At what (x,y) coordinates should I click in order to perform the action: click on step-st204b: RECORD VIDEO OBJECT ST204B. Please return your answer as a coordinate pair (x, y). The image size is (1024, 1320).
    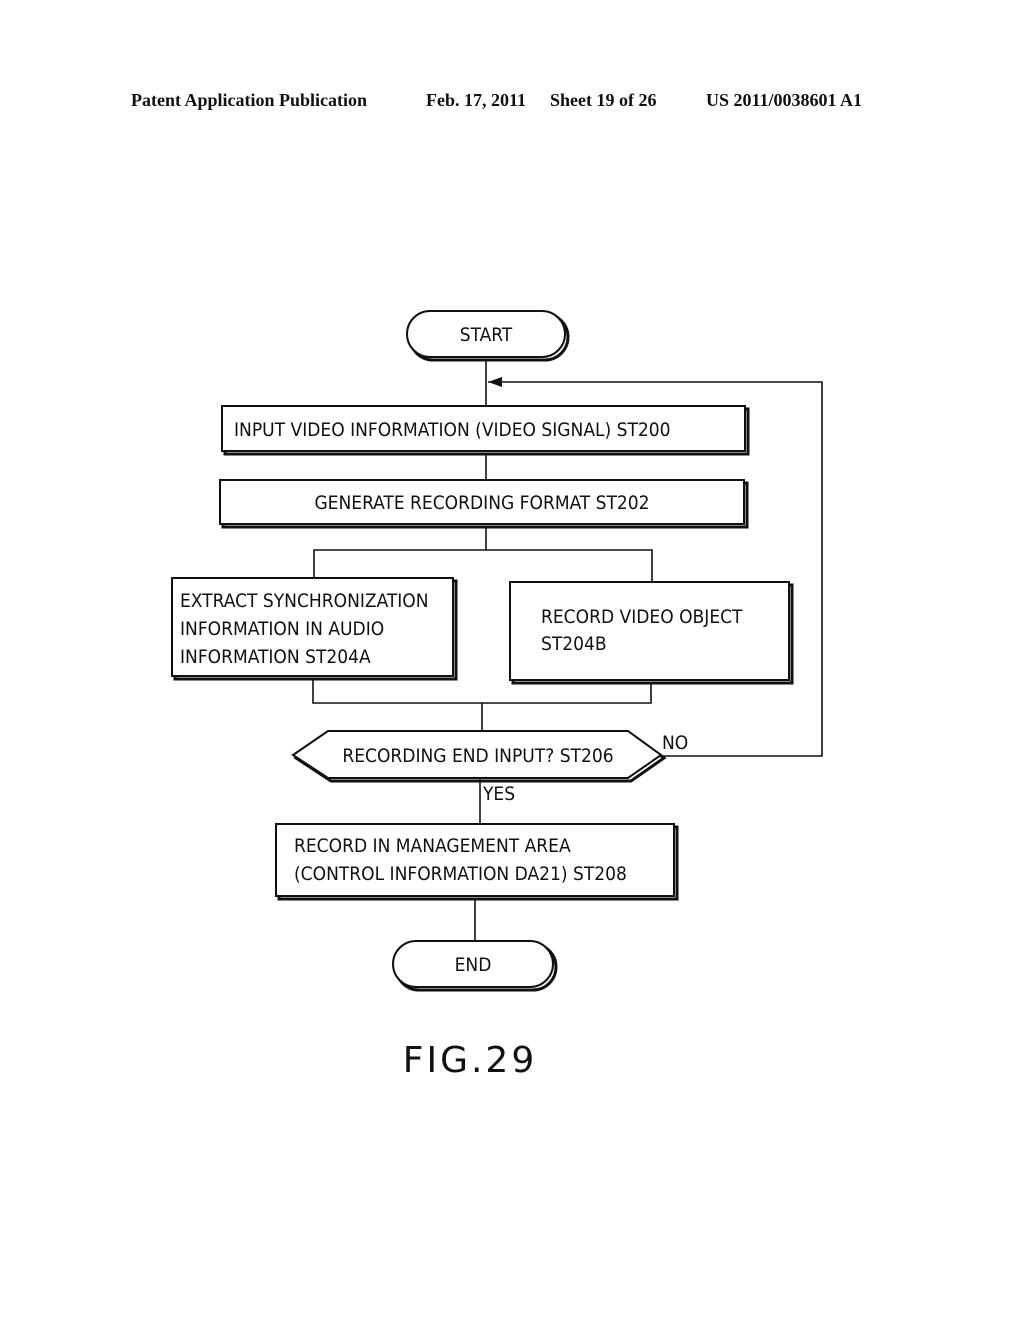
    Looking at the image, I should click on (651, 633).